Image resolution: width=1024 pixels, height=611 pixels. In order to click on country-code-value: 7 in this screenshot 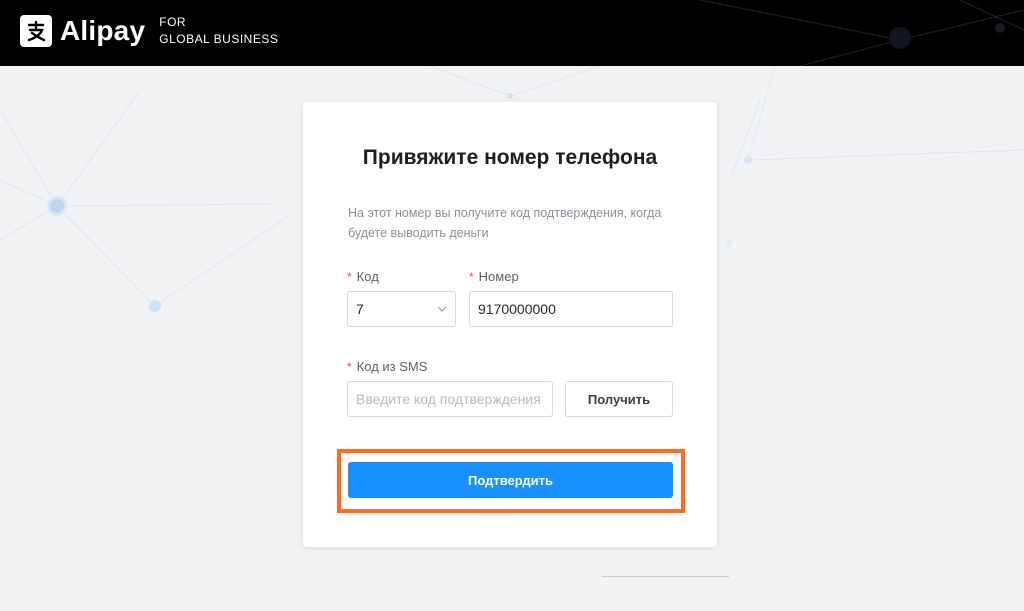, I will do `click(360, 309)`.